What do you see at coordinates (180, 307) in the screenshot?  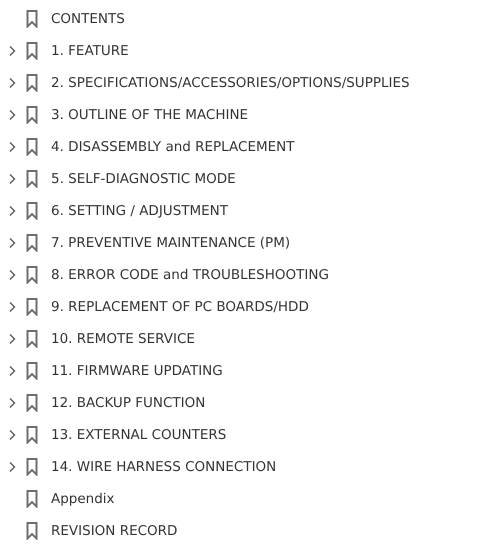 I see `bookmark-item: 9. REPLACEMENT OF PC BOARDS/HDD` at bounding box center [180, 307].